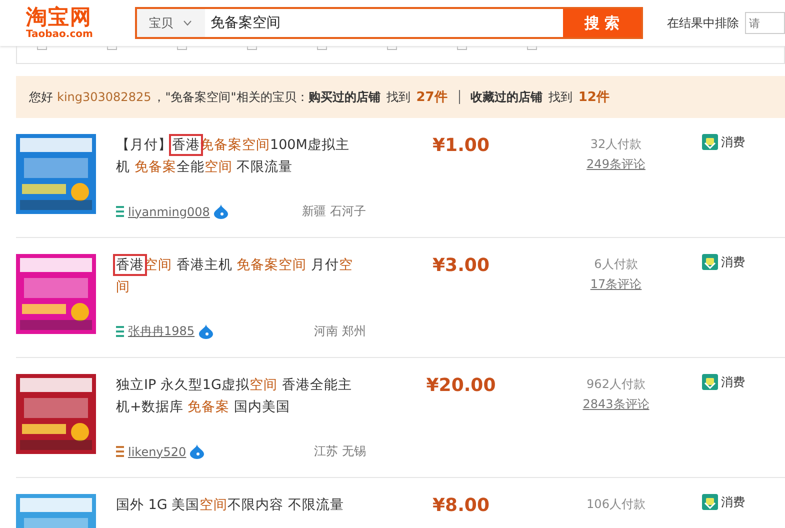 The width and height of the screenshot is (785, 528). Describe the element at coordinates (602, 23) in the screenshot. I see `search-button: 搜 索` at that location.